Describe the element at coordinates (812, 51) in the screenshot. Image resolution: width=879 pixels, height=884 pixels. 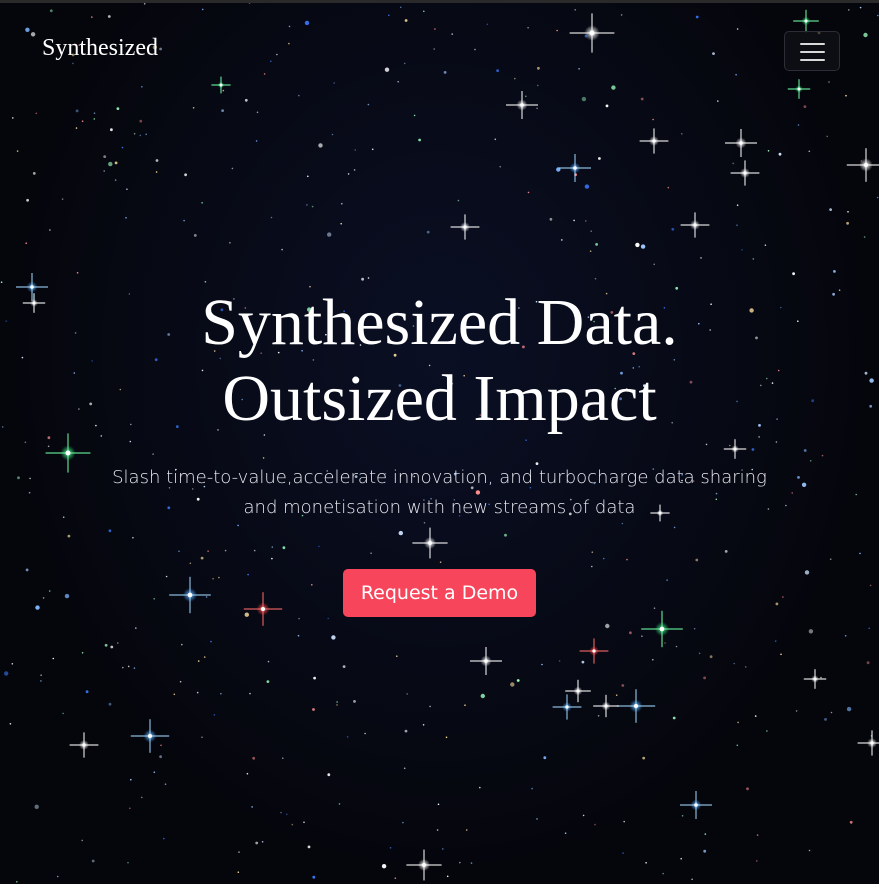
I see `menu-toggle-button` at that location.